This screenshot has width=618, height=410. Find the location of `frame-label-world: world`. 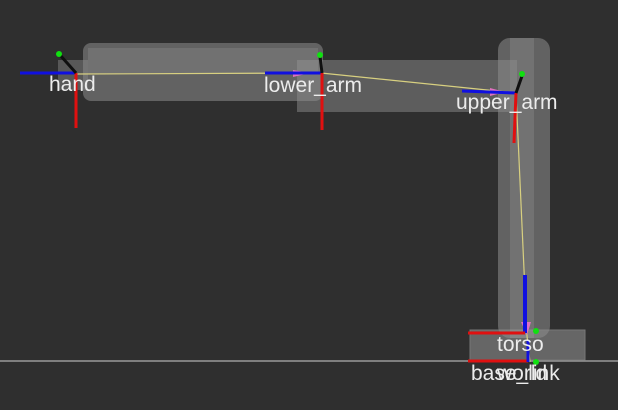

frame-label-world: world is located at coordinates (521, 373).